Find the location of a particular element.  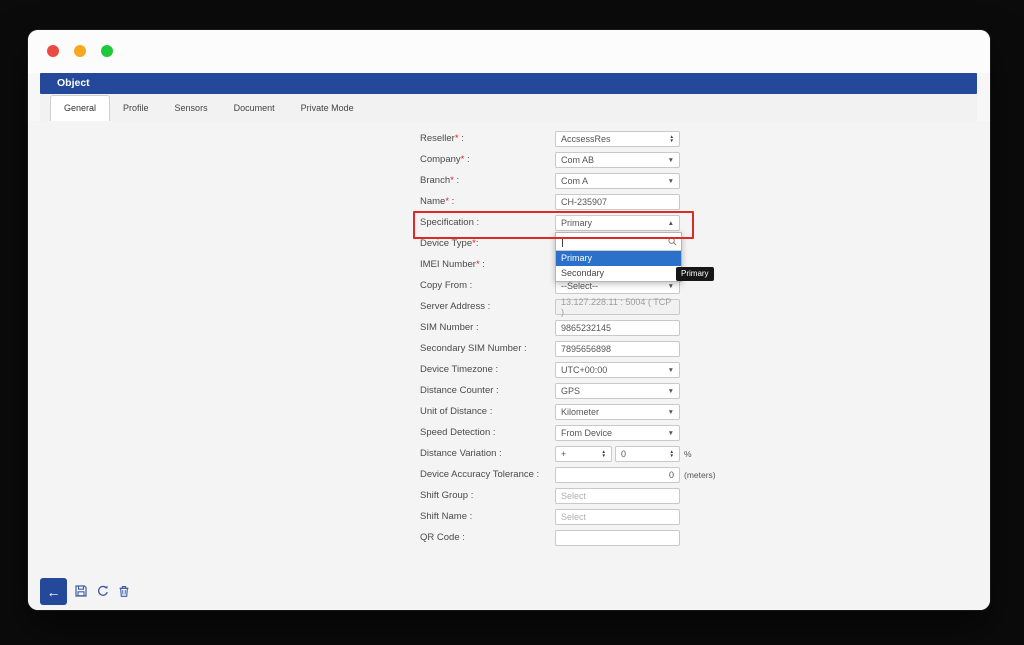

branch-label: Branch* : is located at coordinates (440, 180).